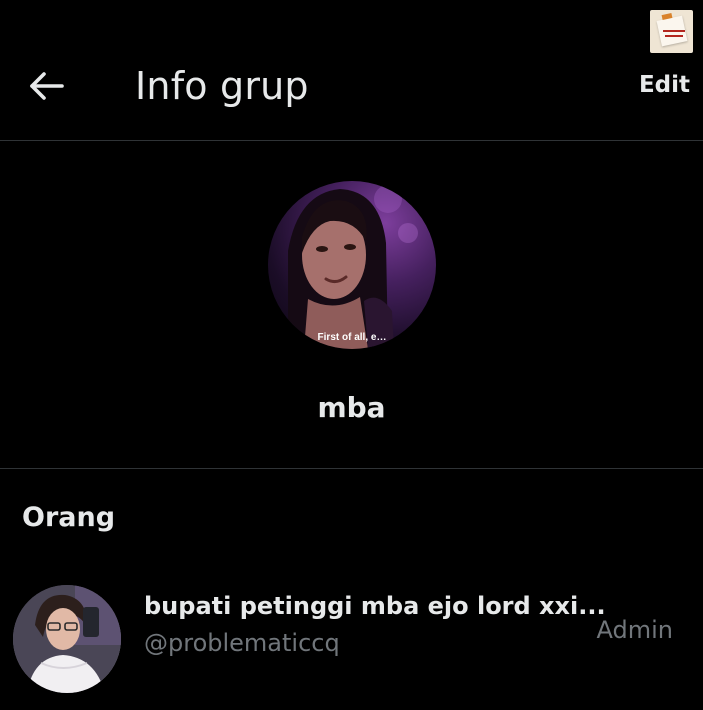  What do you see at coordinates (242, 643) in the screenshot?
I see `member-handle: @problematiccq` at bounding box center [242, 643].